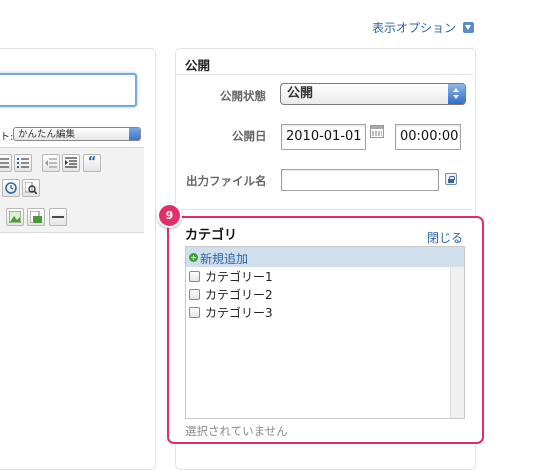 Image resolution: width=558 pixels, height=470 pixels. I want to click on date-value: 2010-01-01, so click(324, 136).